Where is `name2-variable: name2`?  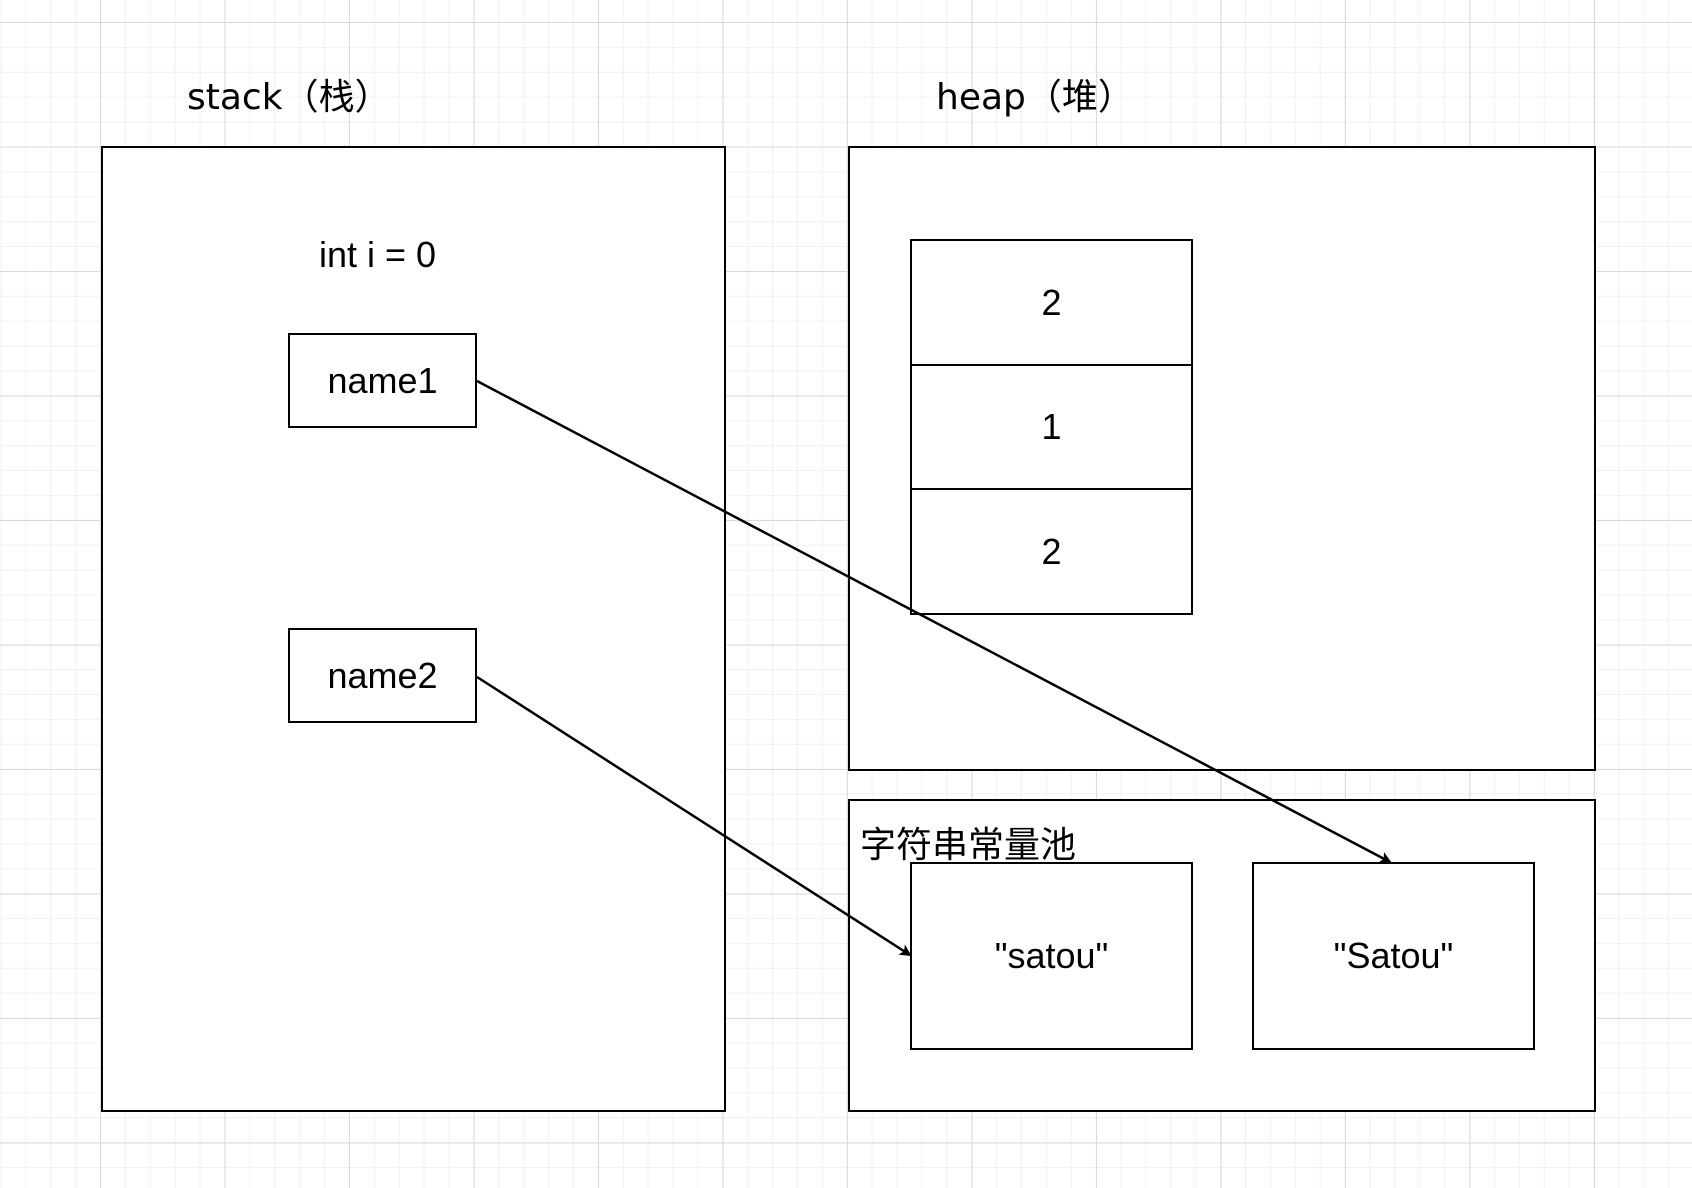
name2-variable: name2 is located at coordinates (382, 675).